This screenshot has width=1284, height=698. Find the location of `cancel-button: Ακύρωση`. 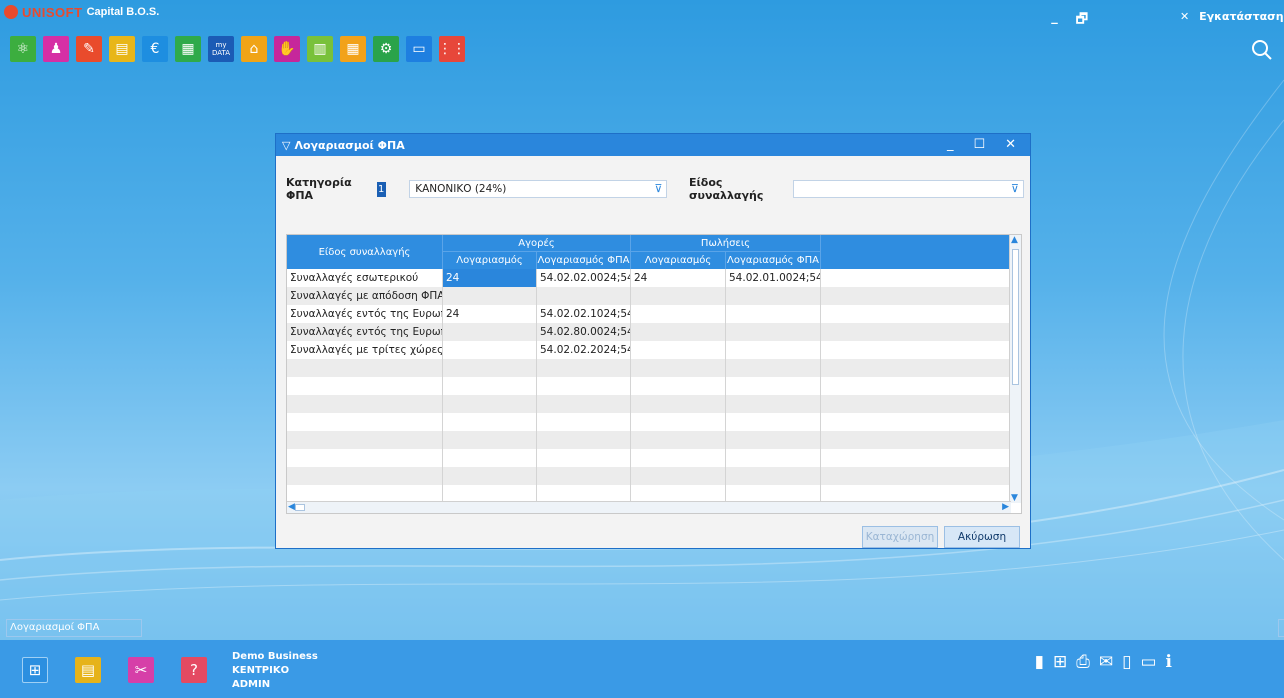

cancel-button: Ακύρωση is located at coordinates (982, 537).